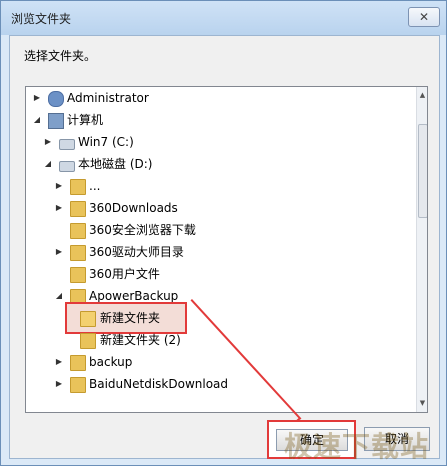 Image resolution: width=447 pixels, height=466 pixels. What do you see at coordinates (221, 362) in the screenshot?
I see `tree-item-backup: ▶ backup` at bounding box center [221, 362].